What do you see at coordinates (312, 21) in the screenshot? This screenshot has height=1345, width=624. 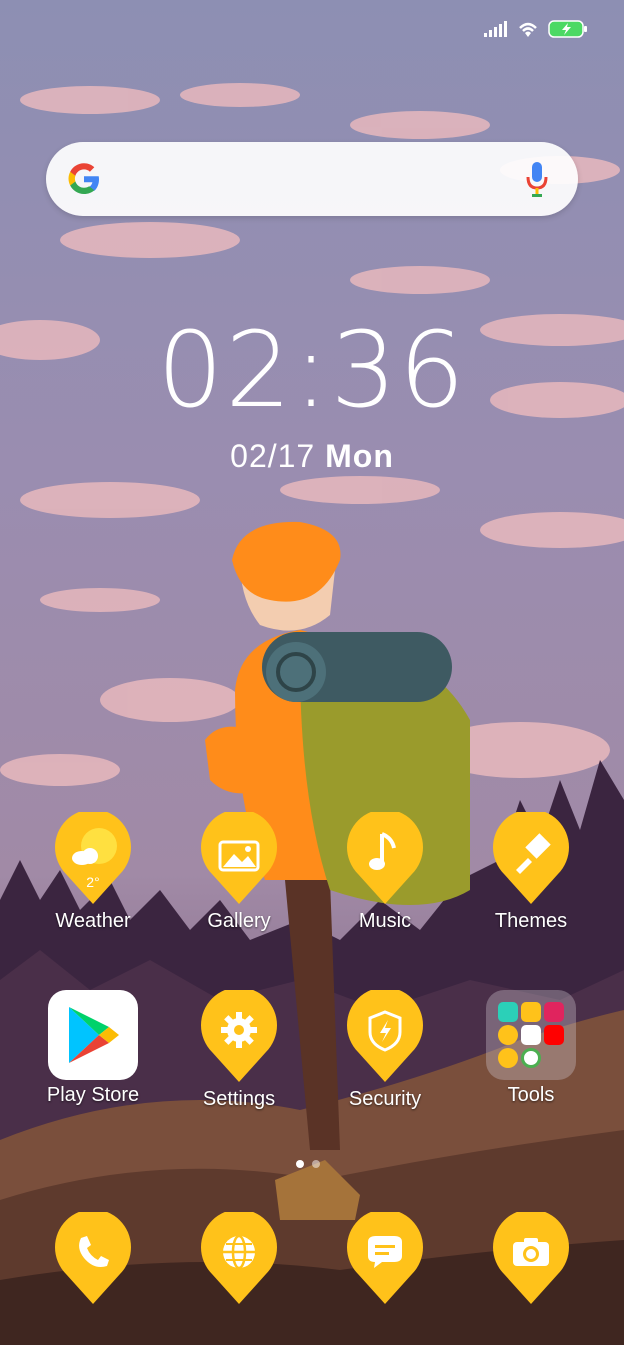 I see `status-bar` at bounding box center [312, 21].